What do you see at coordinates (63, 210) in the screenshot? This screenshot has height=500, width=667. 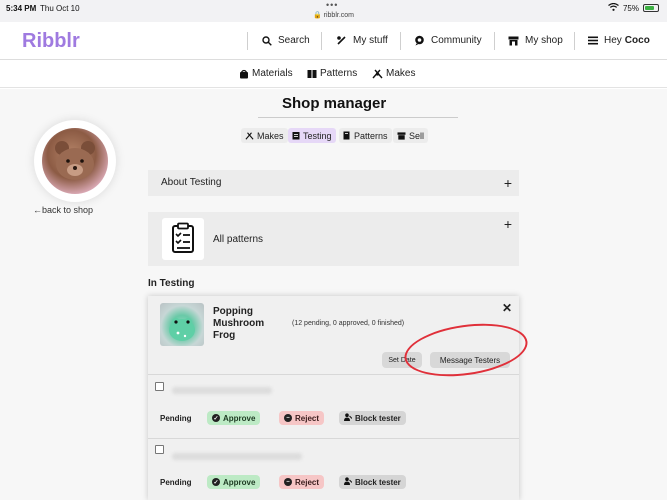 I see `back-to-shop-link: ←back to shop` at bounding box center [63, 210].